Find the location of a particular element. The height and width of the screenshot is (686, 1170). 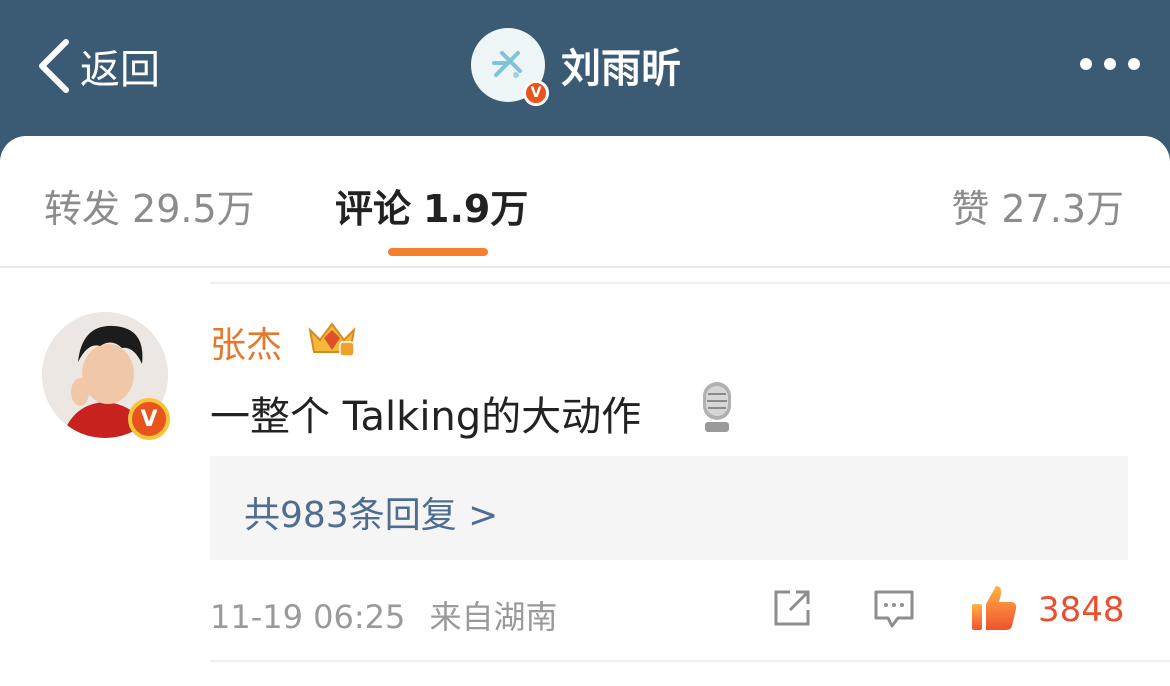

like-count: 3848 is located at coordinates (1081, 610).